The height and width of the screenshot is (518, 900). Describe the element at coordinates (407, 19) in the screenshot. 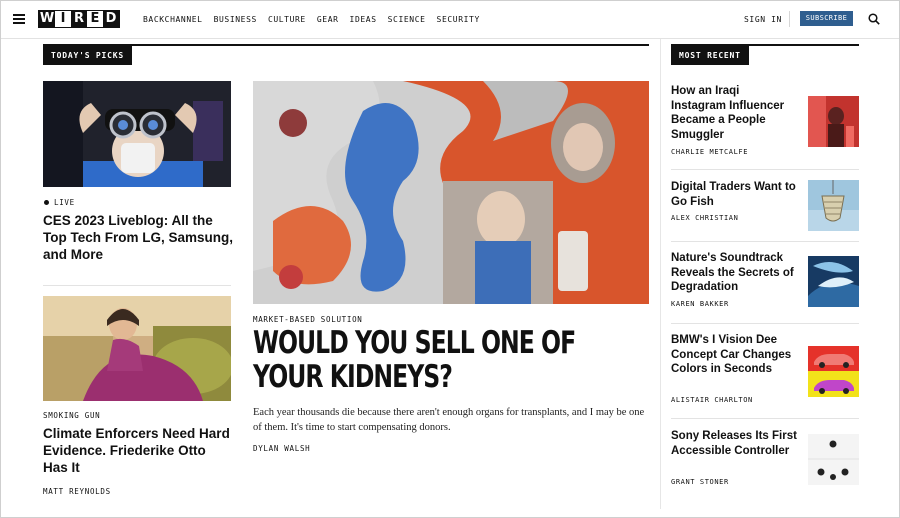

I see `nav-science: SCIENCE` at that location.